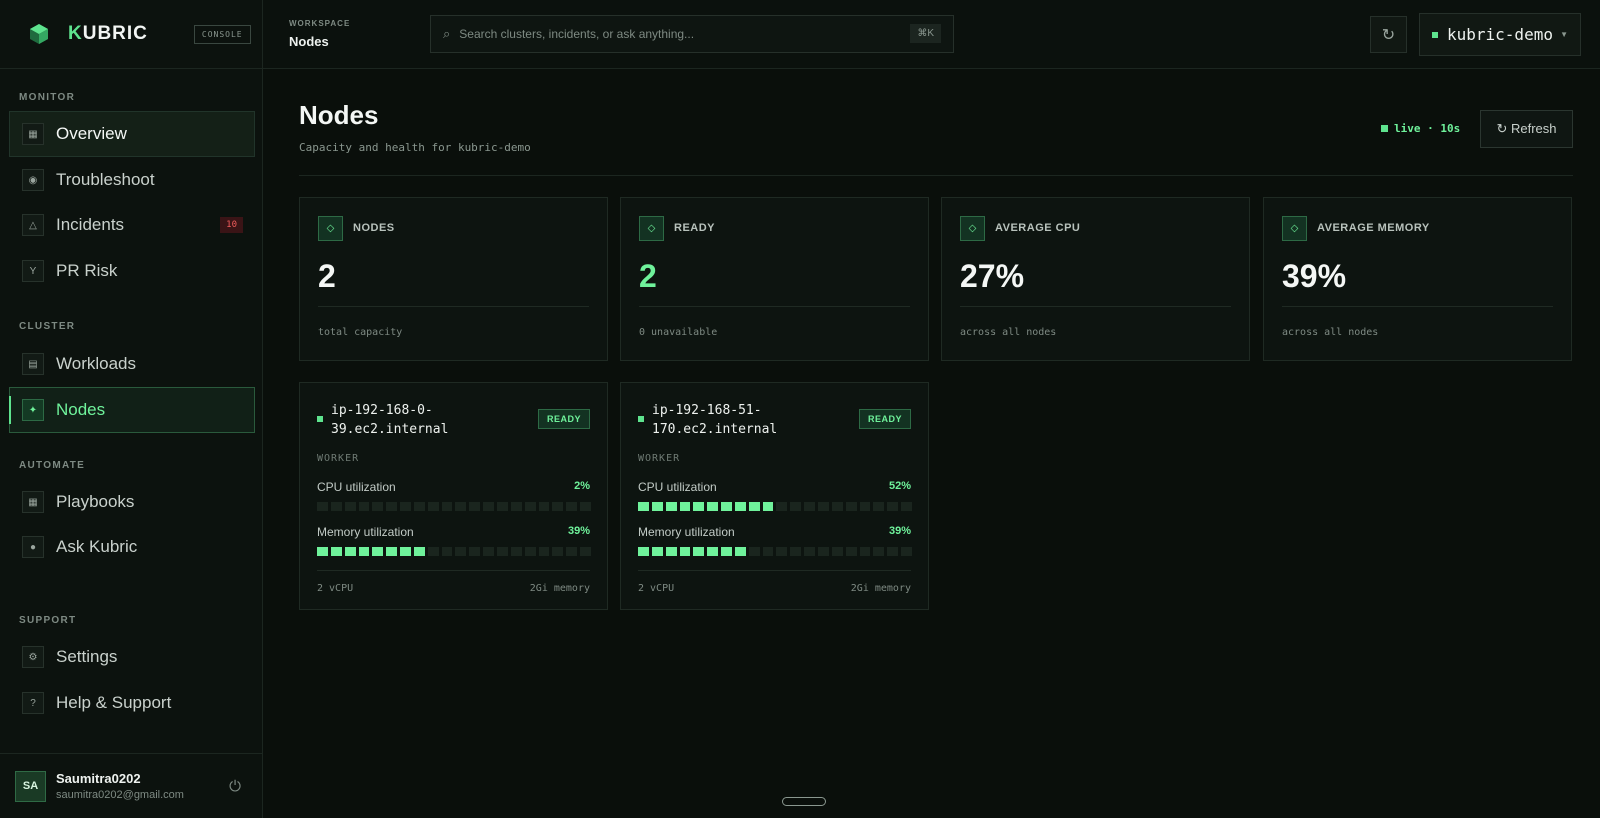 The height and width of the screenshot is (818, 1600). What do you see at coordinates (96, 363) in the screenshot?
I see `sidebar-item-label: Workloads` at bounding box center [96, 363].